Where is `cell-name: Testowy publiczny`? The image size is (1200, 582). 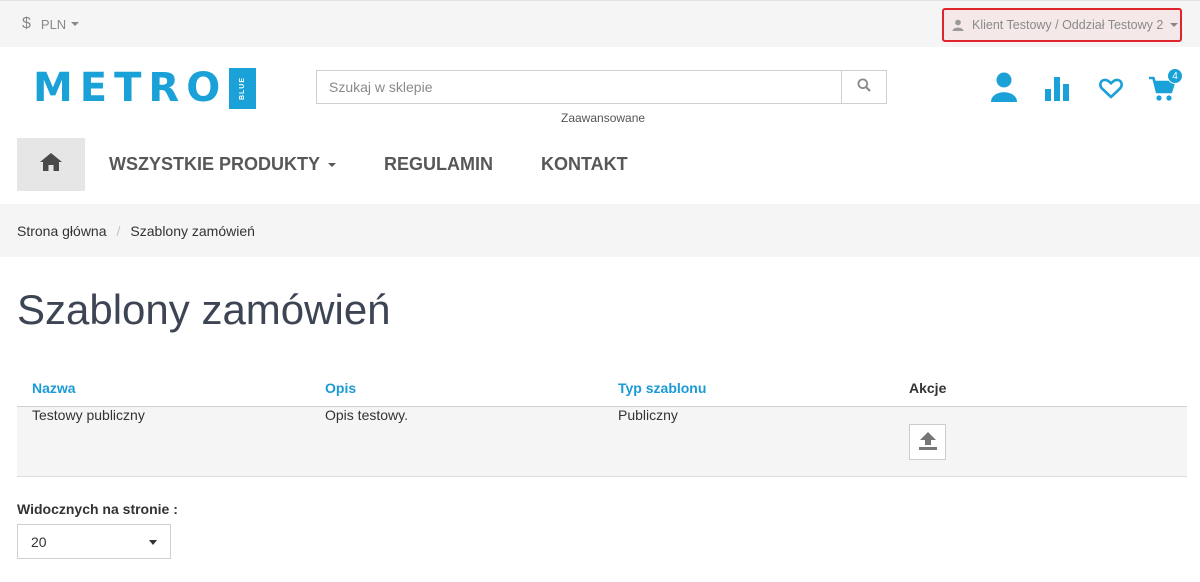 cell-name: Testowy publiczny is located at coordinates (88, 415).